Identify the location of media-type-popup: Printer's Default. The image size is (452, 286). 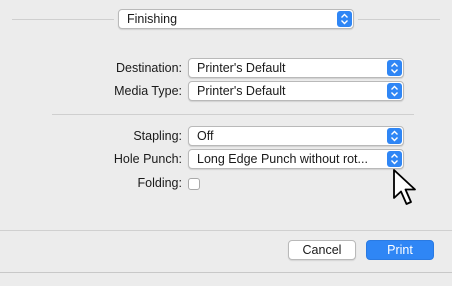
(296, 91).